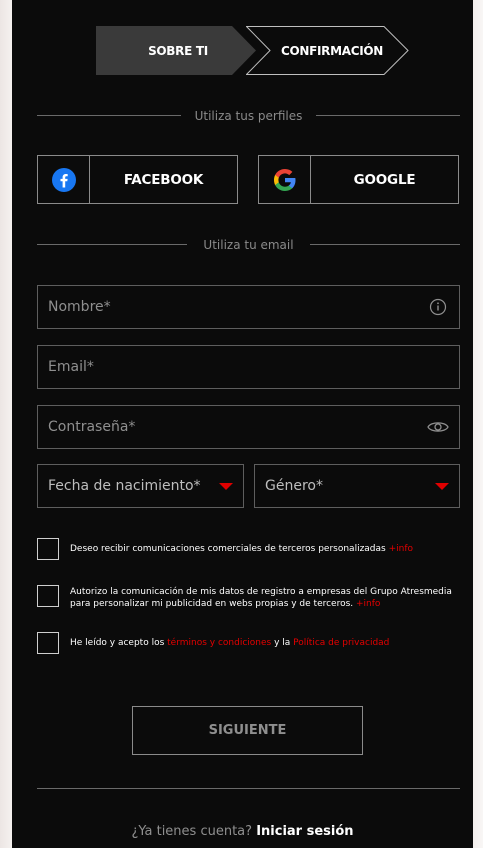 This screenshot has height=848, width=483. What do you see at coordinates (92, 427) in the screenshot?
I see `password-placeholder: Contraseña*` at bounding box center [92, 427].